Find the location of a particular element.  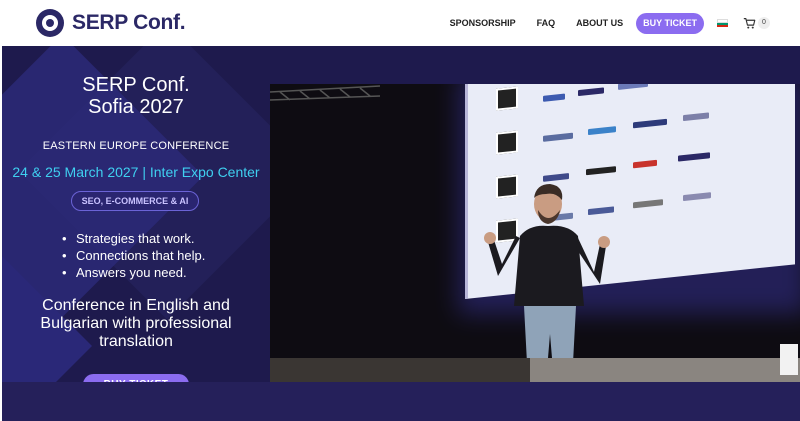

benefit-item: Strategies that work. is located at coordinates (132, 238).